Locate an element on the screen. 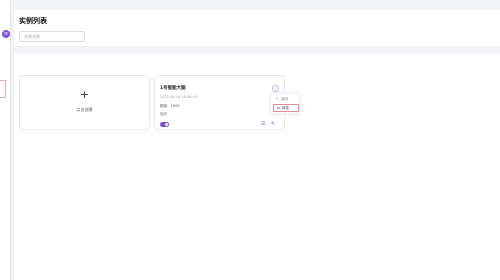 The height and width of the screenshot is (280, 500). dropdown-item-transfer: ⇄ 转发 is located at coordinates (286, 108).